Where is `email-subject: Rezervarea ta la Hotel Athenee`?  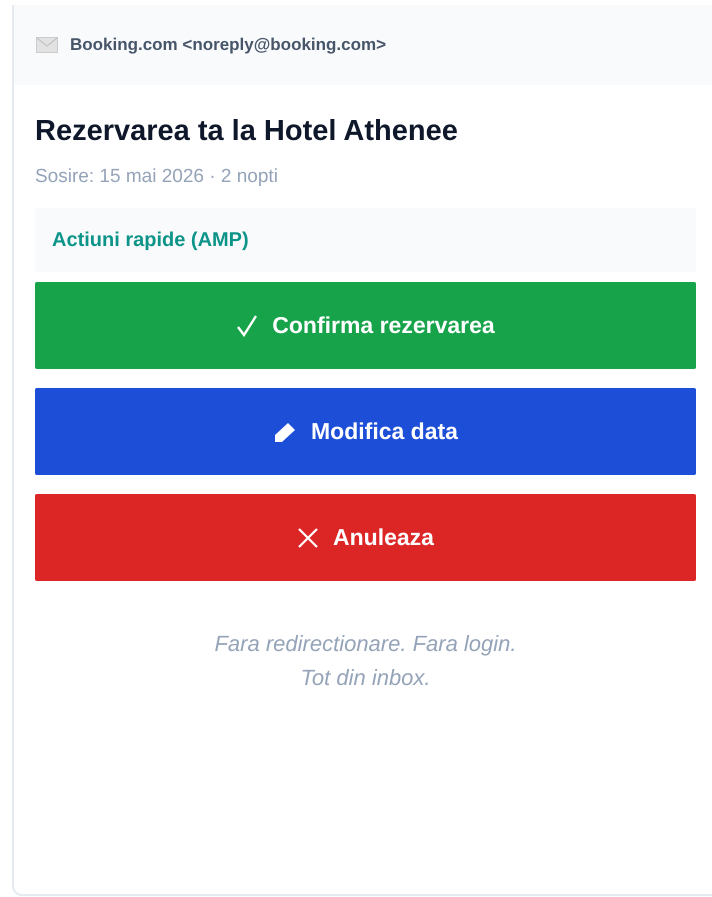
email-subject: Rezervarea ta la Hotel Athenee is located at coordinates (247, 131).